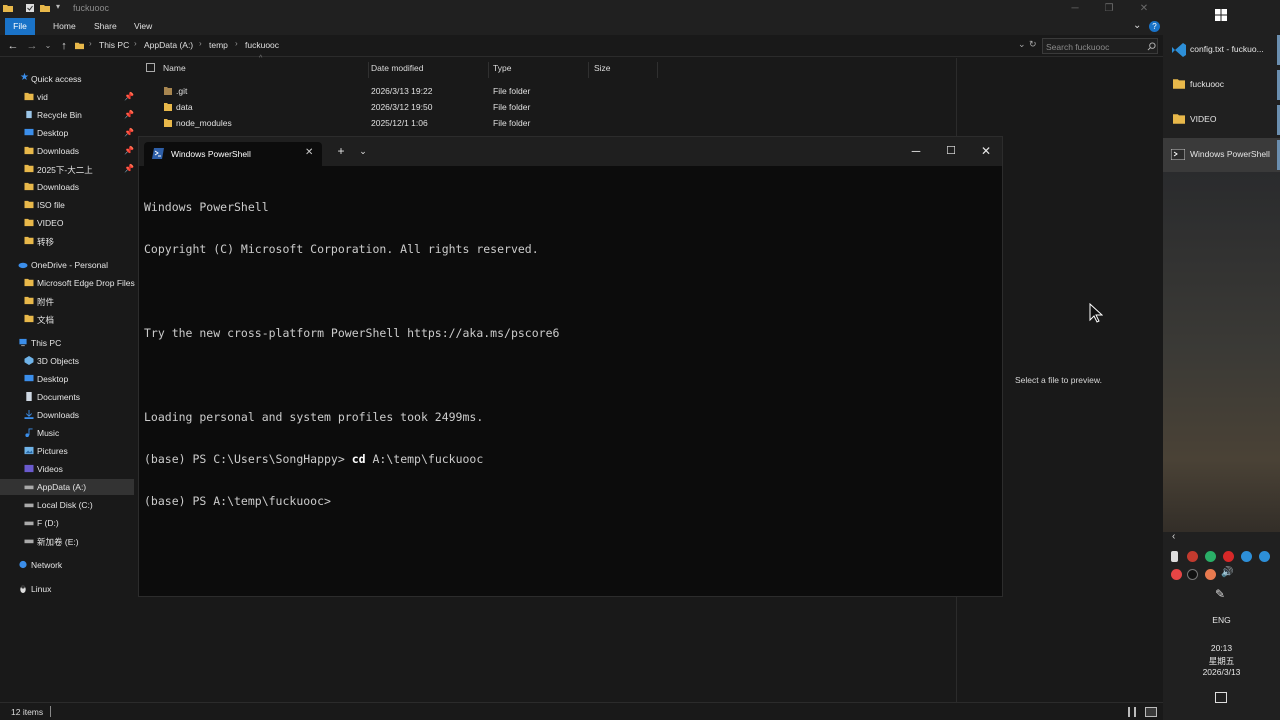 This screenshot has height=720, width=1280. Describe the element at coordinates (150, 67) in the screenshot. I see `select-all-checkbox` at that location.